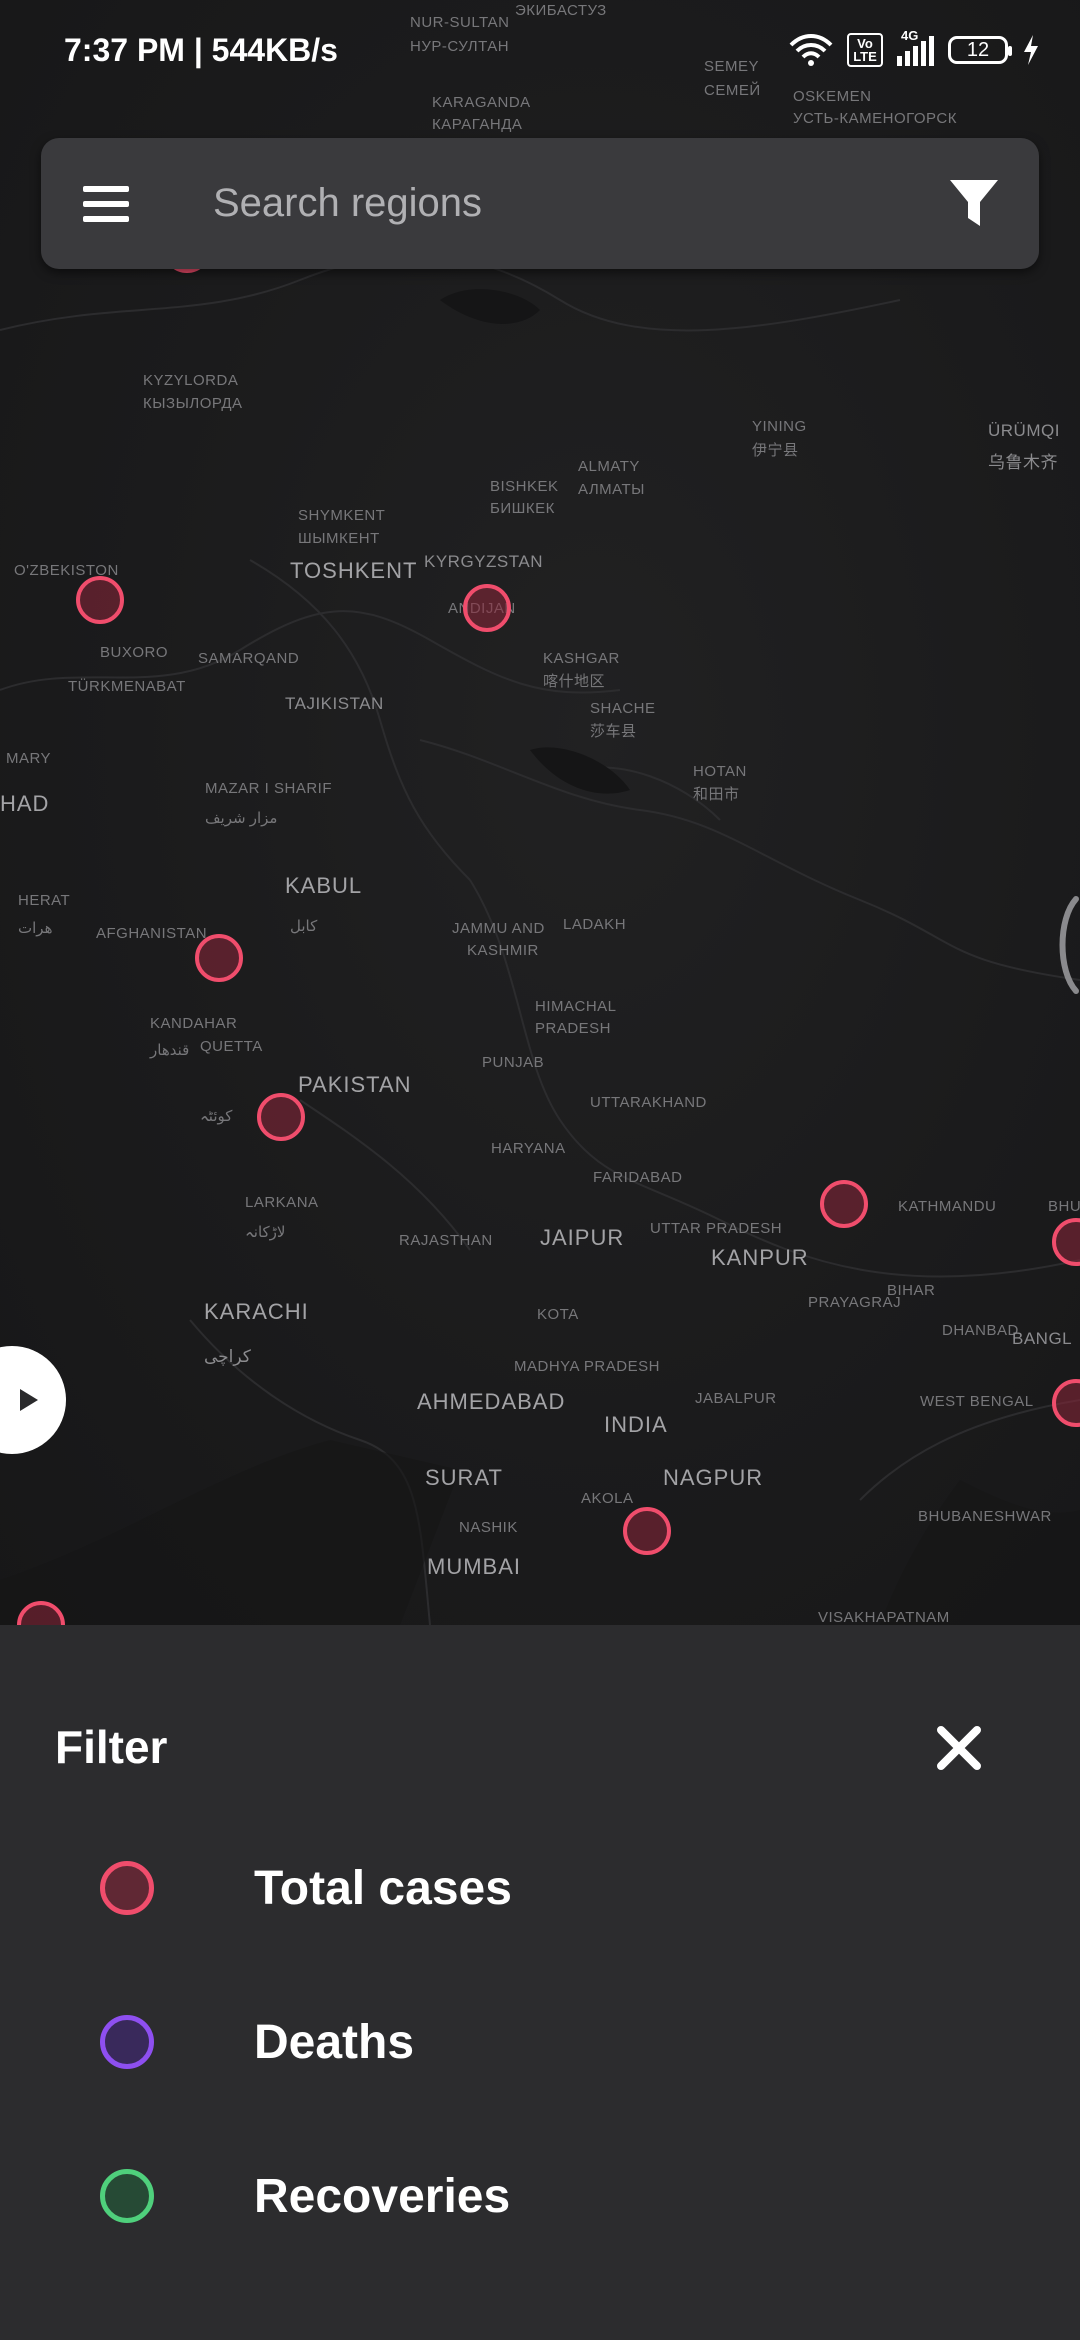 This screenshot has width=1080, height=2340. What do you see at coordinates (127, 2196) in the screenshot?
I see `recoveries-color-icon` at bounding box center [127, 2196].